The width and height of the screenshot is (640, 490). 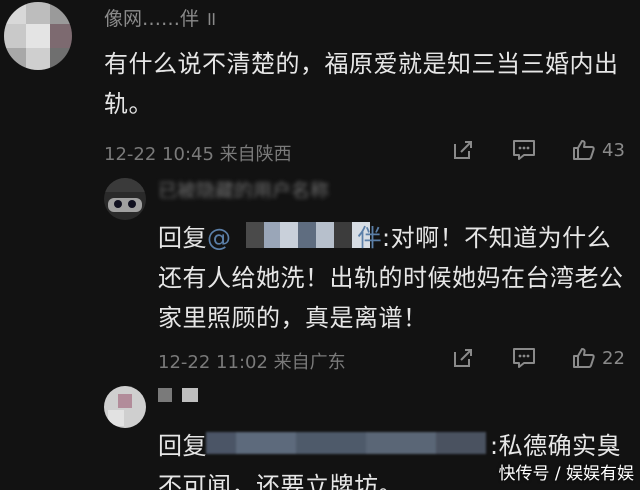 What do you see at coordinates (613, 150) in the screenshot?
I see `like-count: 43` at bounding box center [613, 150].